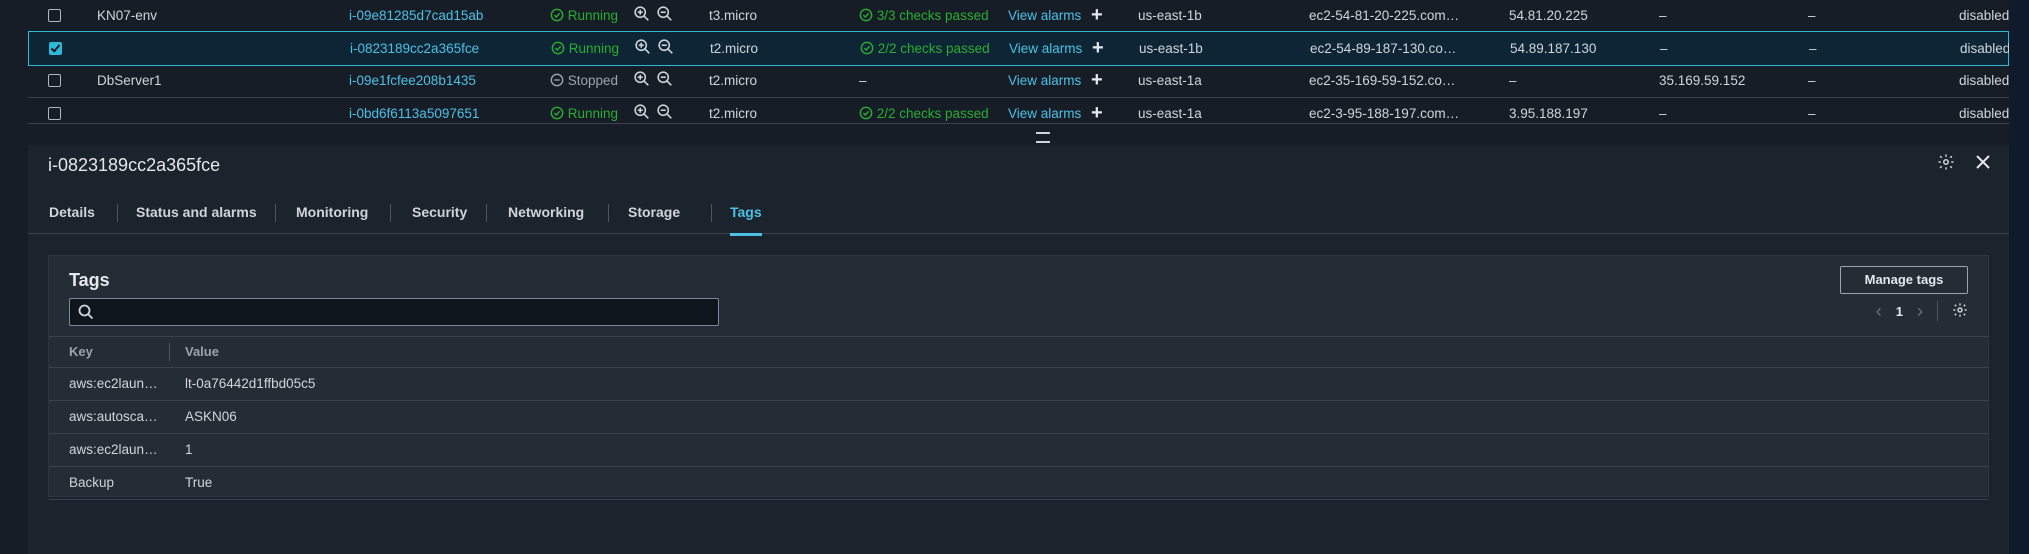  I want to click on detail-title: i-0823189cc2a365fce, so click(134, 165).